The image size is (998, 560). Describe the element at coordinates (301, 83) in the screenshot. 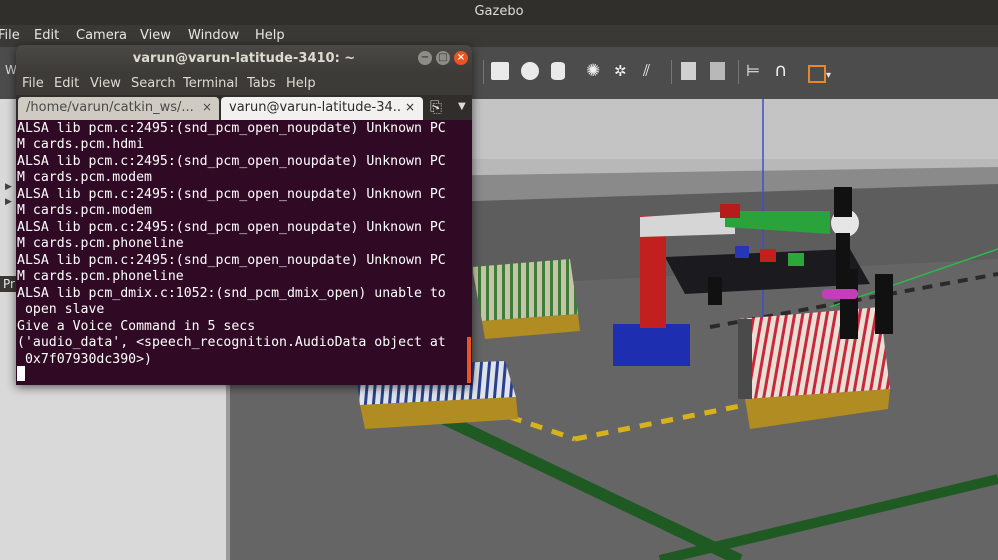

I see `terminal-menu-help: Help` at that location.